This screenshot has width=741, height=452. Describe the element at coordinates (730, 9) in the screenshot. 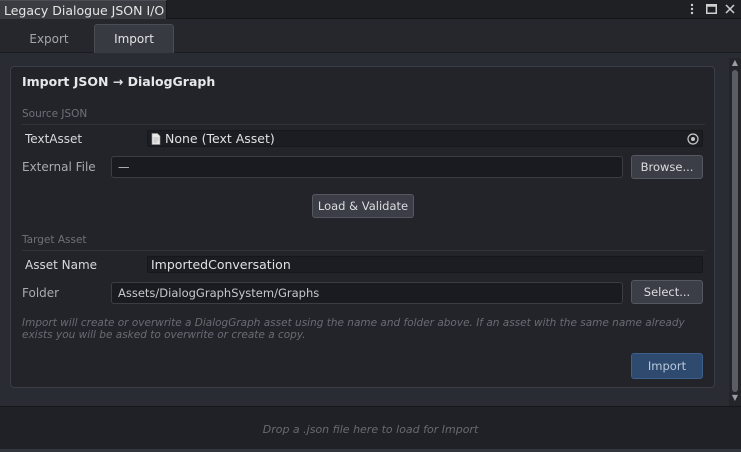

I see `close-icon` at that location.